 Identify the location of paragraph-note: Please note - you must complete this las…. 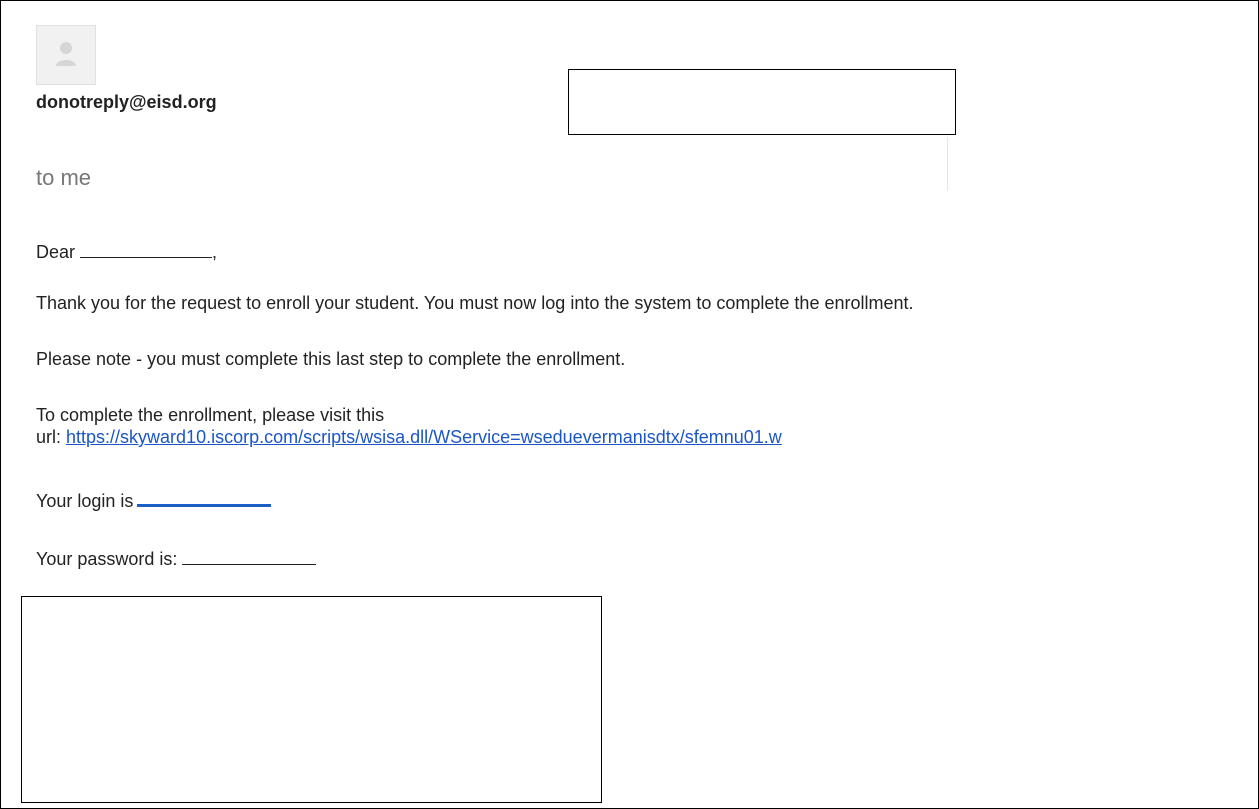
(331, 359).